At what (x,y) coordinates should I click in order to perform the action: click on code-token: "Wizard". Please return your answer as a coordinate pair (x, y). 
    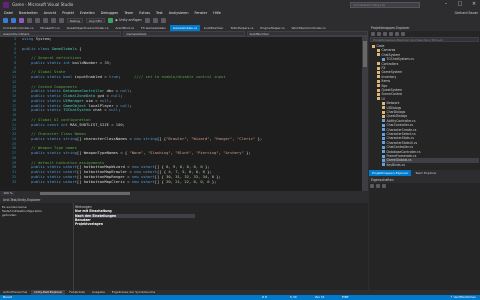
    Looking at the image, I should click on (200, 138).